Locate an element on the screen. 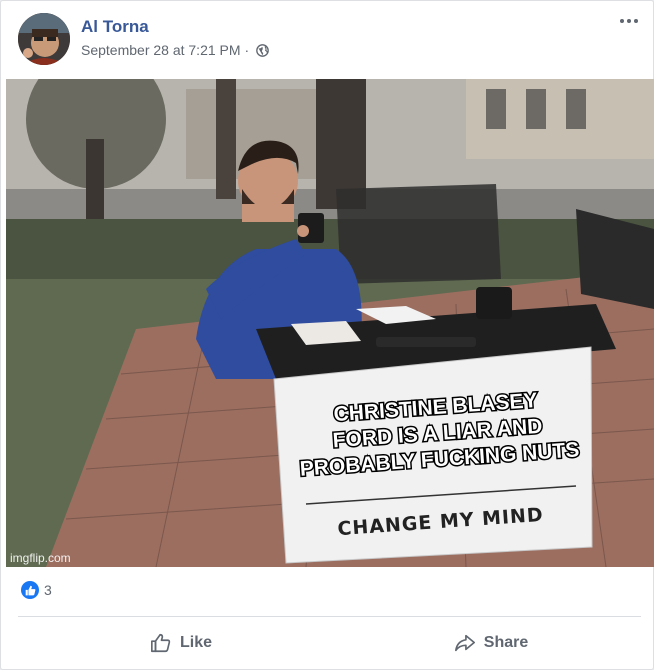 This screenshot has width=654, height=670. share-button: Share is located at coordinates (491, 643).